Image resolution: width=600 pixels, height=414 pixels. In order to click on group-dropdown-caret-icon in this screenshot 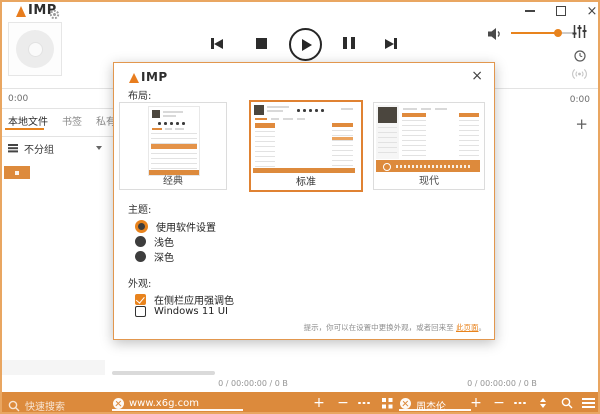, I will do `click(99, 148)`.